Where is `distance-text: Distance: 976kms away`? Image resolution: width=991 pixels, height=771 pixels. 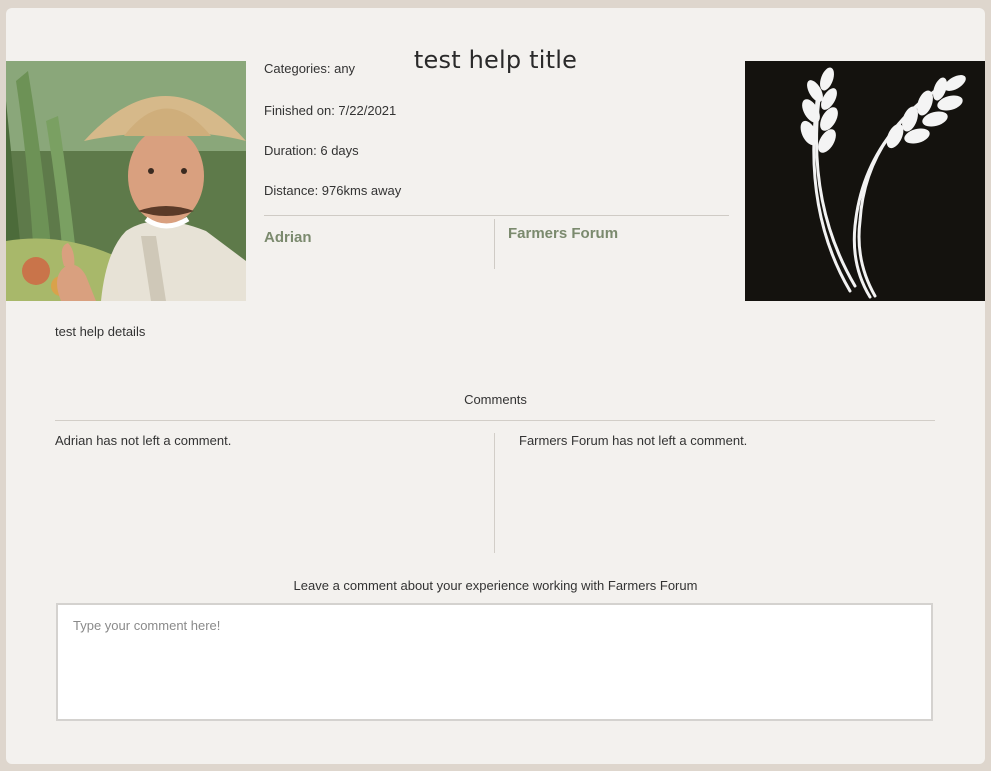 distance-text: Distance: 976kms away is located at coordinates (333, 190).